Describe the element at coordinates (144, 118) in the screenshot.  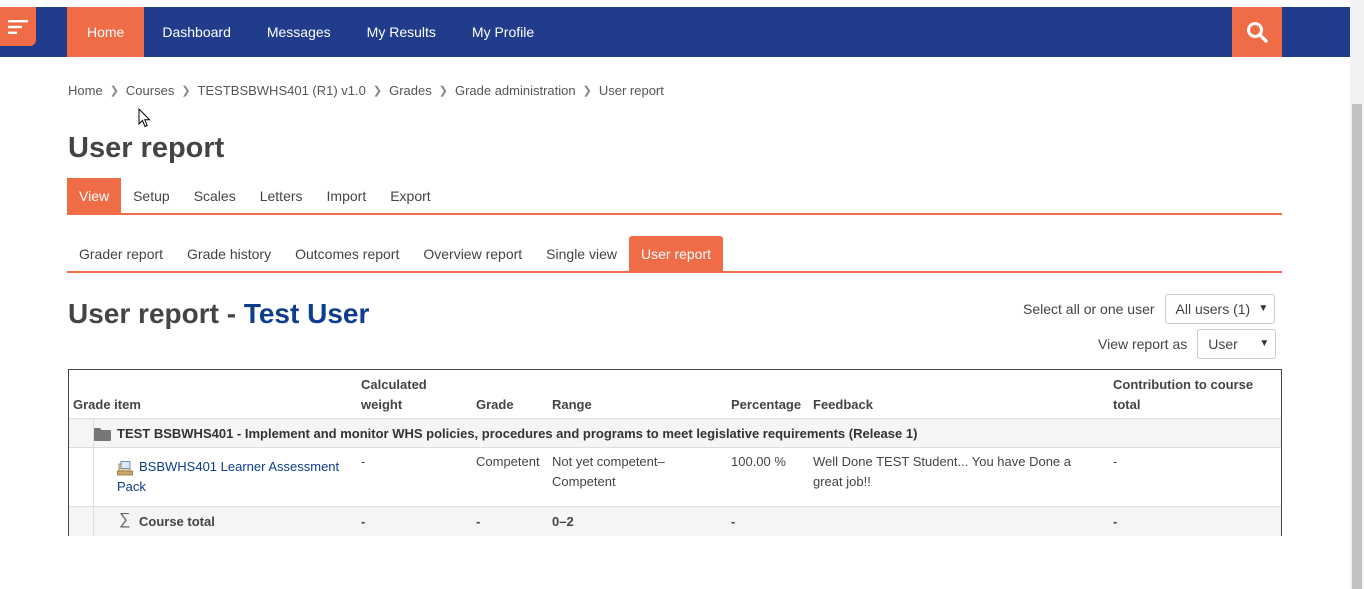
I see `mouse-cursor-icon` at that location.